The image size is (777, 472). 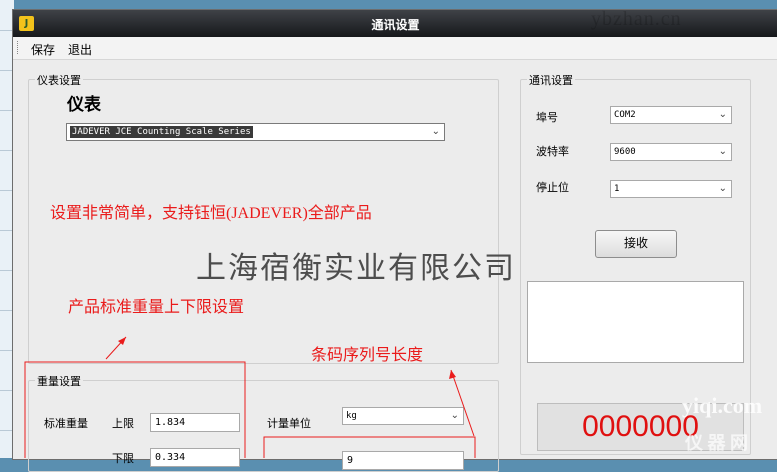 What do you see at coordinates (462, 403) in the screenshot?
I see `barcode-arrow` at bounding box center [462, 403].